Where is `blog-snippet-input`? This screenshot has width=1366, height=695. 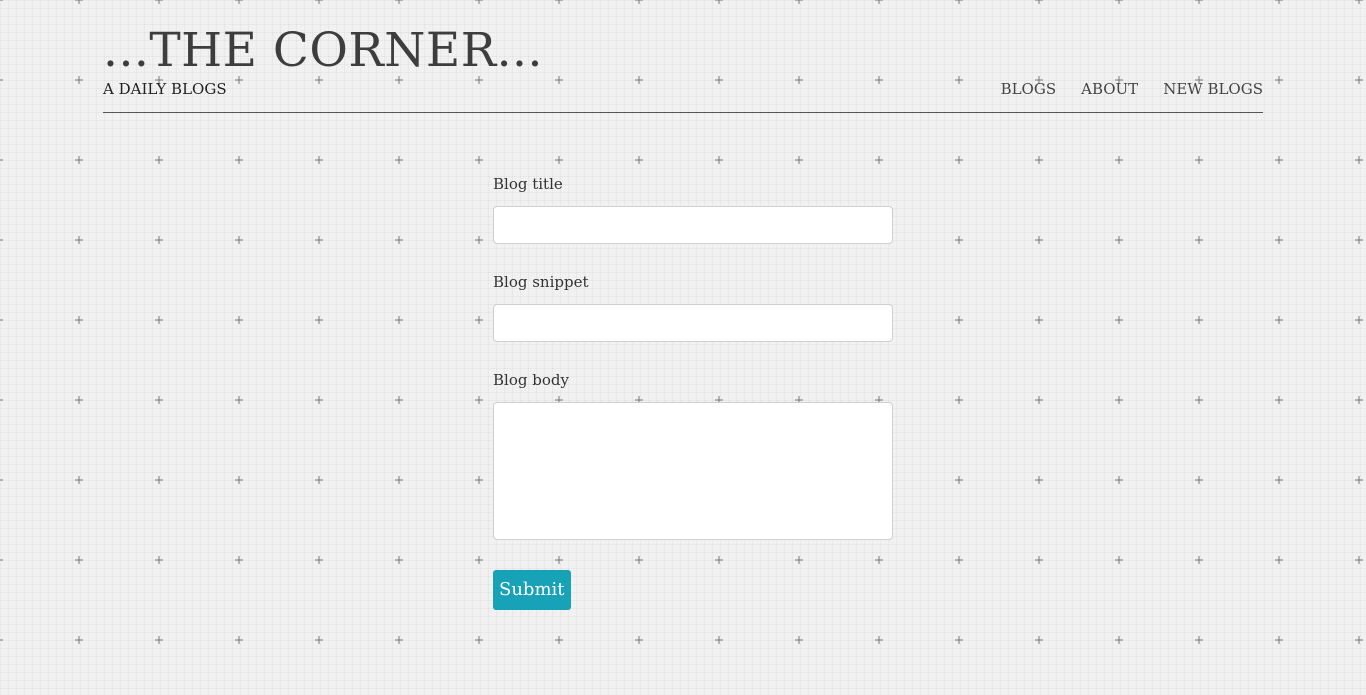 blog-snippet-input is located at coordinates (693, 323).